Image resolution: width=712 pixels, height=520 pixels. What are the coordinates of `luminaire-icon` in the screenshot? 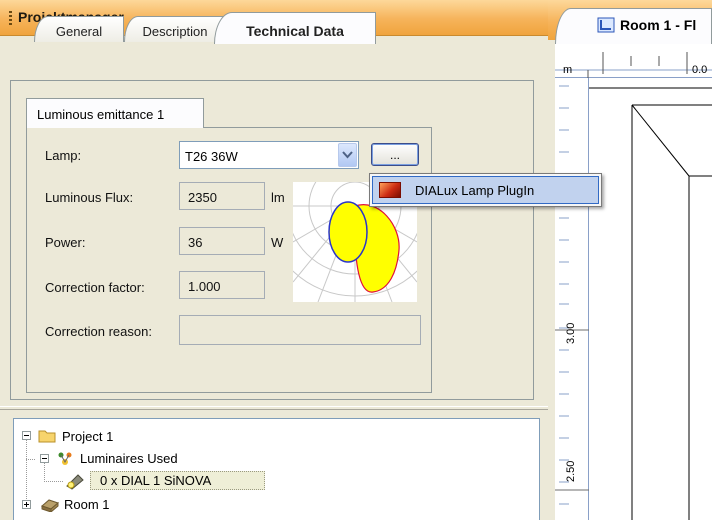 It's located at (75, 482).